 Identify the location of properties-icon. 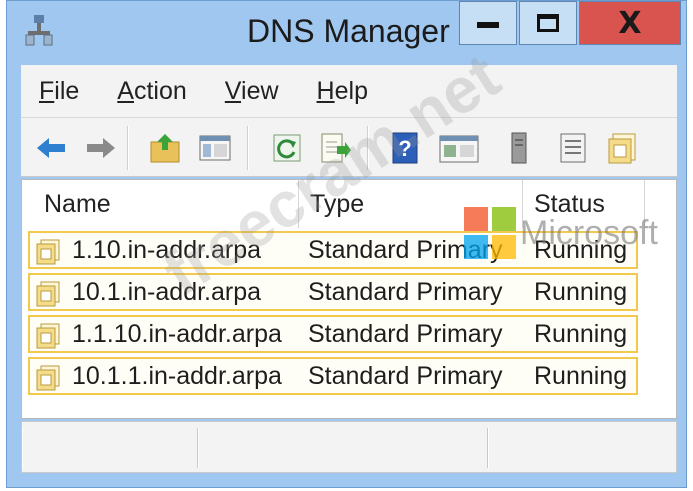
(459, 148).